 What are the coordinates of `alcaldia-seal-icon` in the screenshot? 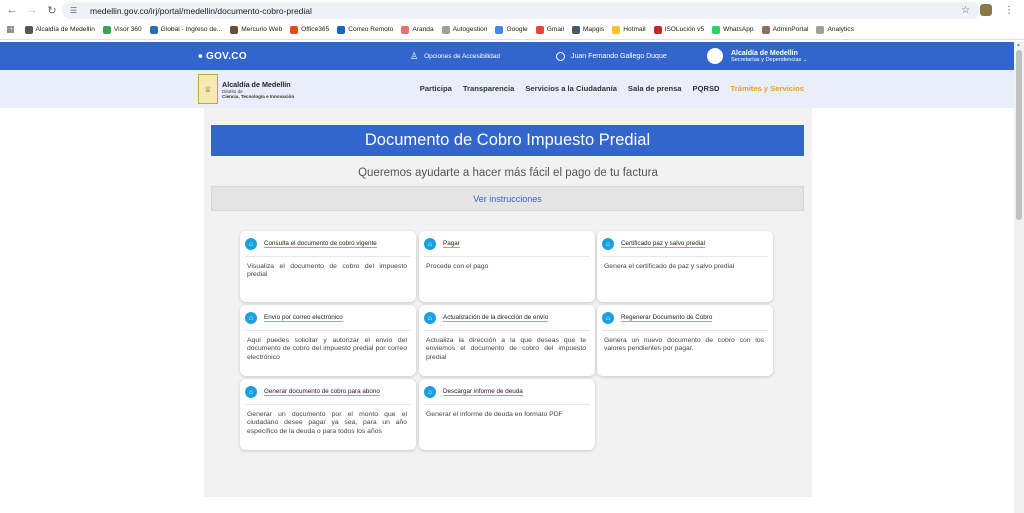 It's located at (715, 56).